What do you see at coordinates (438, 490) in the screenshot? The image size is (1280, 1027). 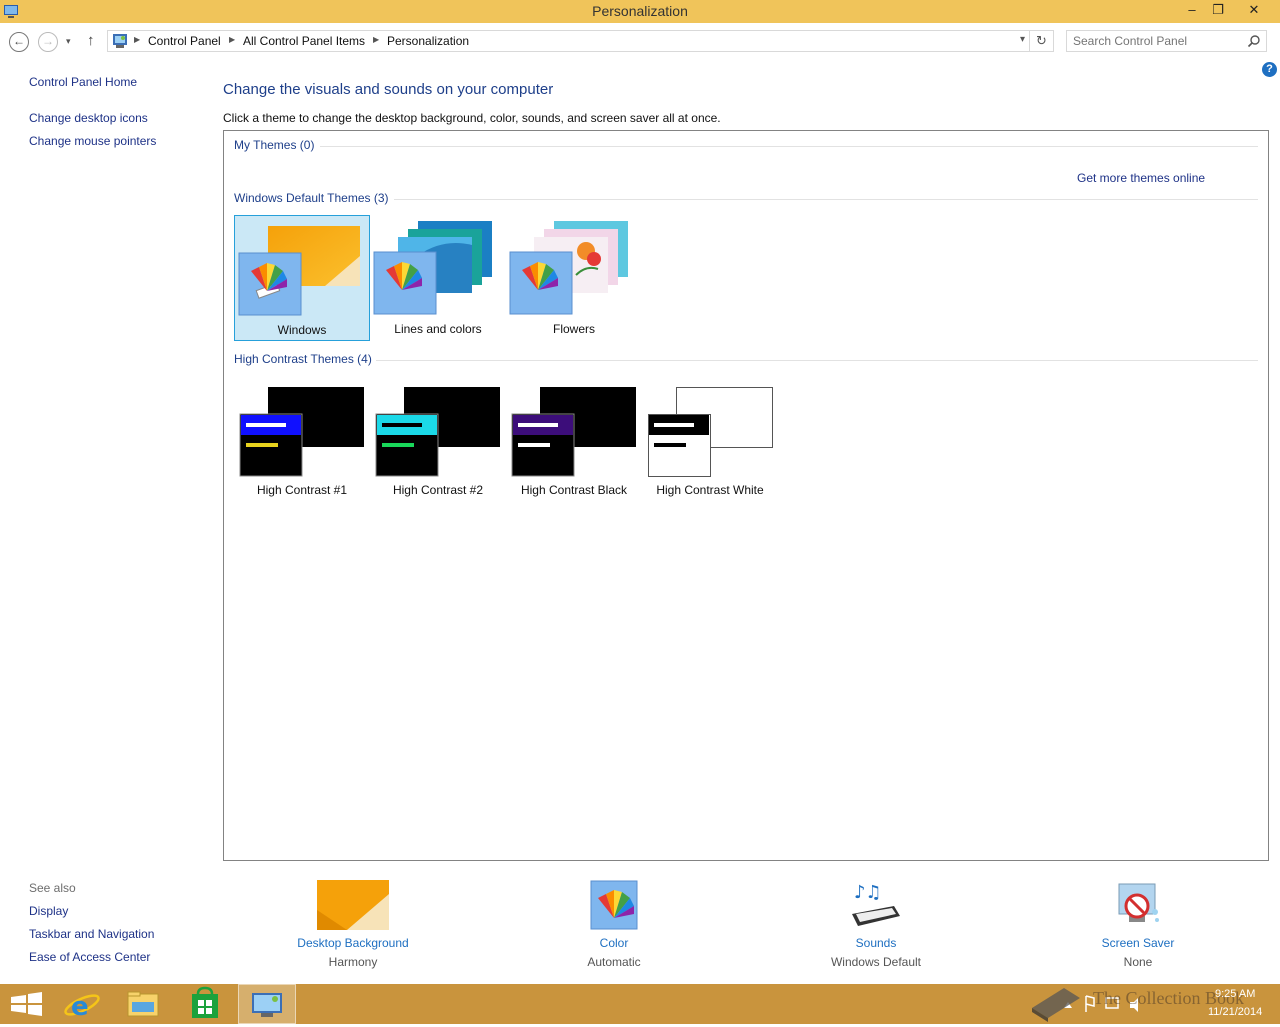 I see `theme-label: High Contrast #2` at bounding box center [438, 490].